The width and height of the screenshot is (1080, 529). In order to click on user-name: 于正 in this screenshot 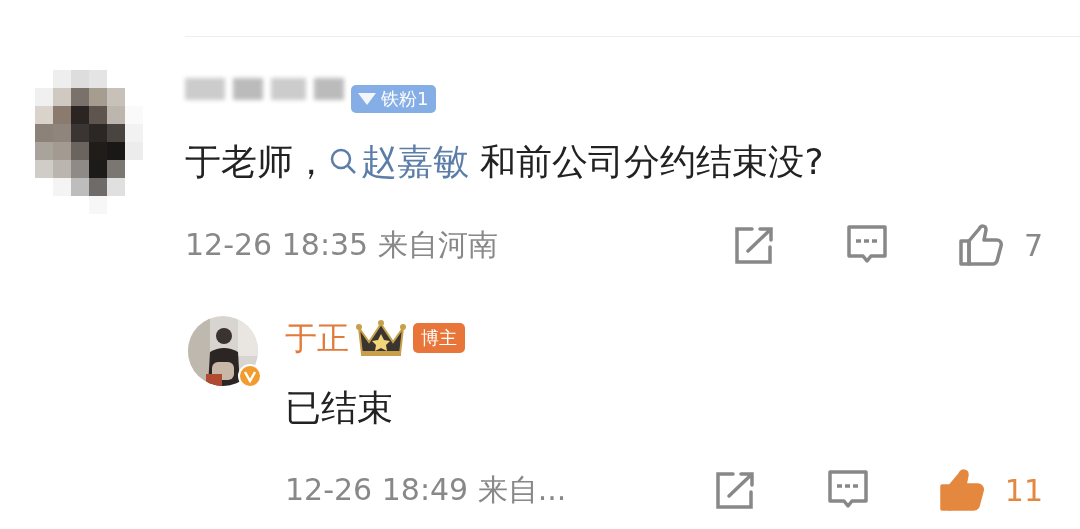, I will do `click(317, 338)`.